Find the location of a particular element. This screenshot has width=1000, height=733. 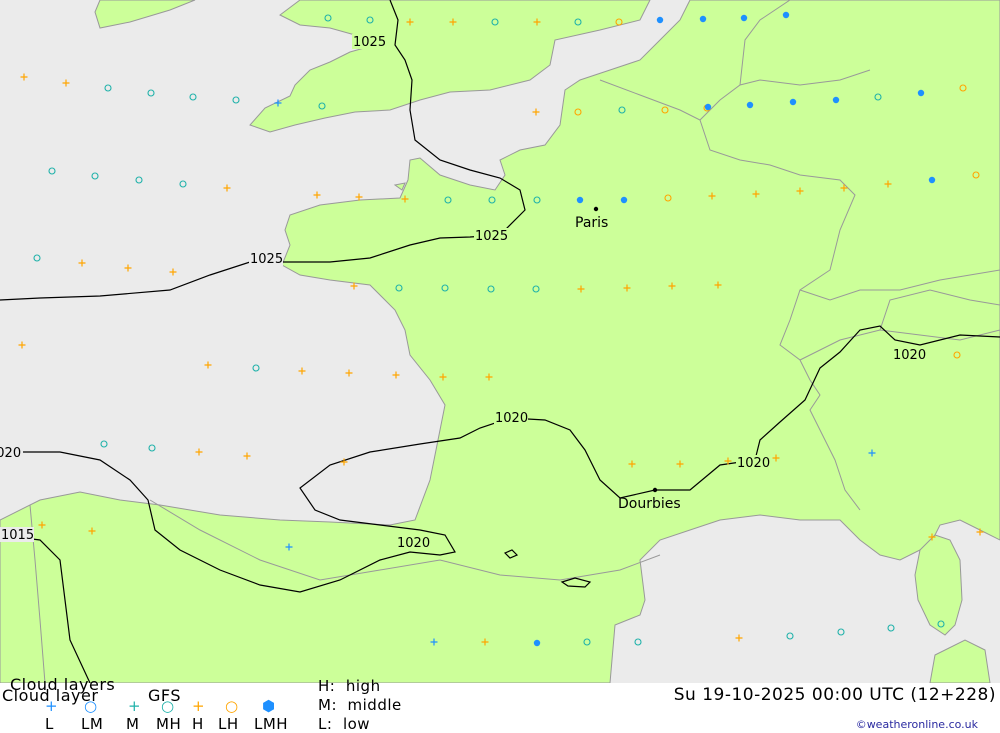

level-high: H: high is located at coordinates (349, 686).